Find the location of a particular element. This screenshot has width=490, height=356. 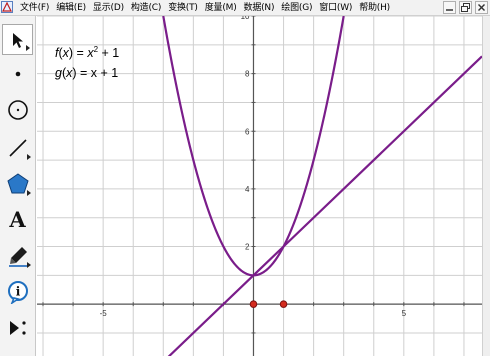

custom-tool is located at coordinates (17, 327).